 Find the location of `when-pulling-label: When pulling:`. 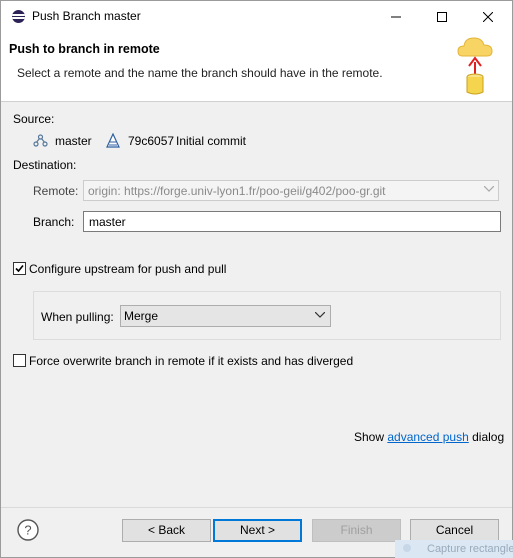

when-pulling-label: When pulling: is located at coordinates (77, 317).